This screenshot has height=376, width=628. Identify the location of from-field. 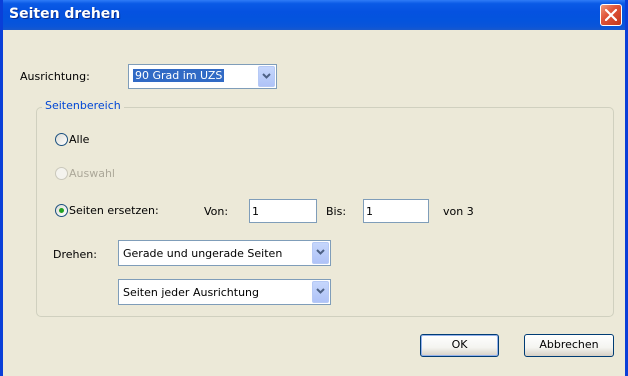
(283, 211).